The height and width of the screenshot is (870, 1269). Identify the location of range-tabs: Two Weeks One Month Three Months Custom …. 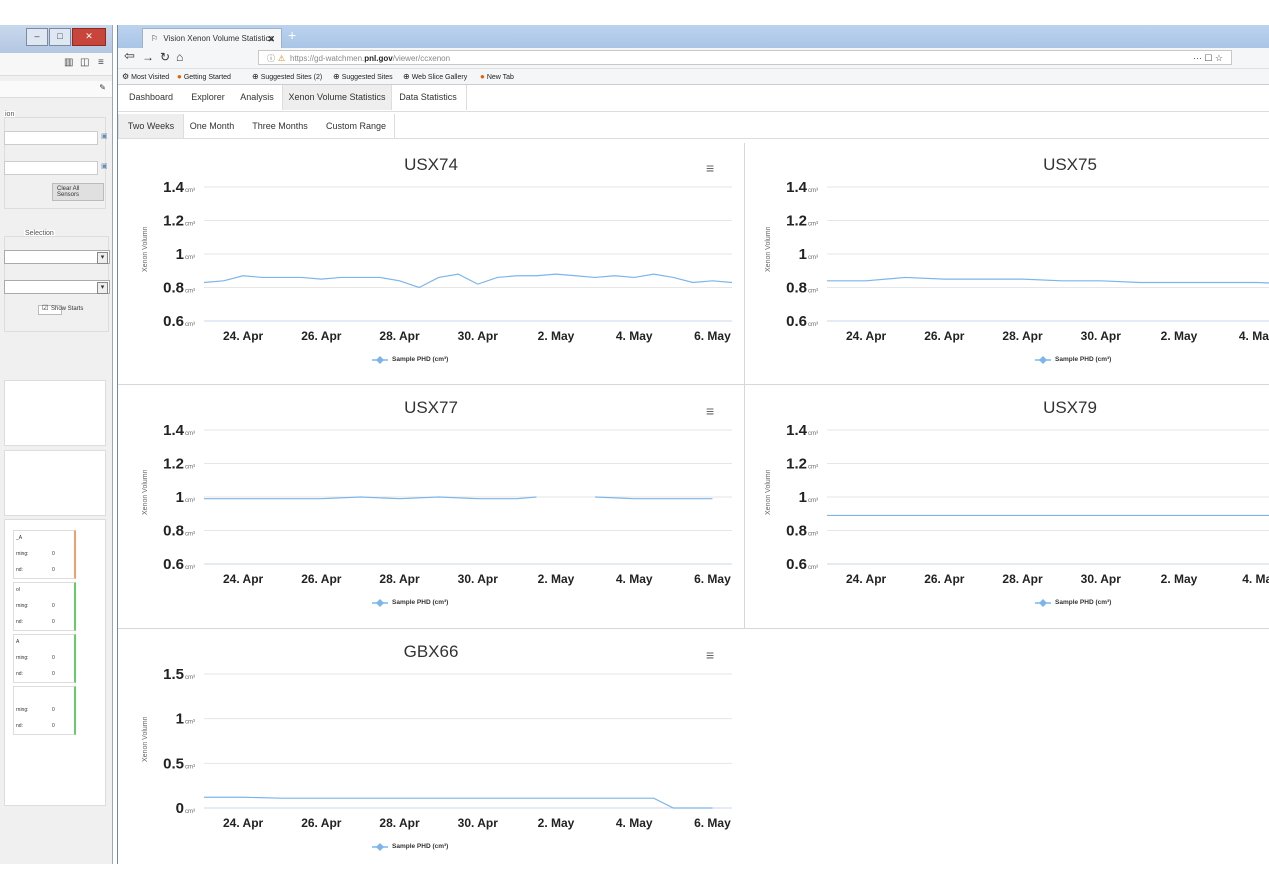
(693, 126).